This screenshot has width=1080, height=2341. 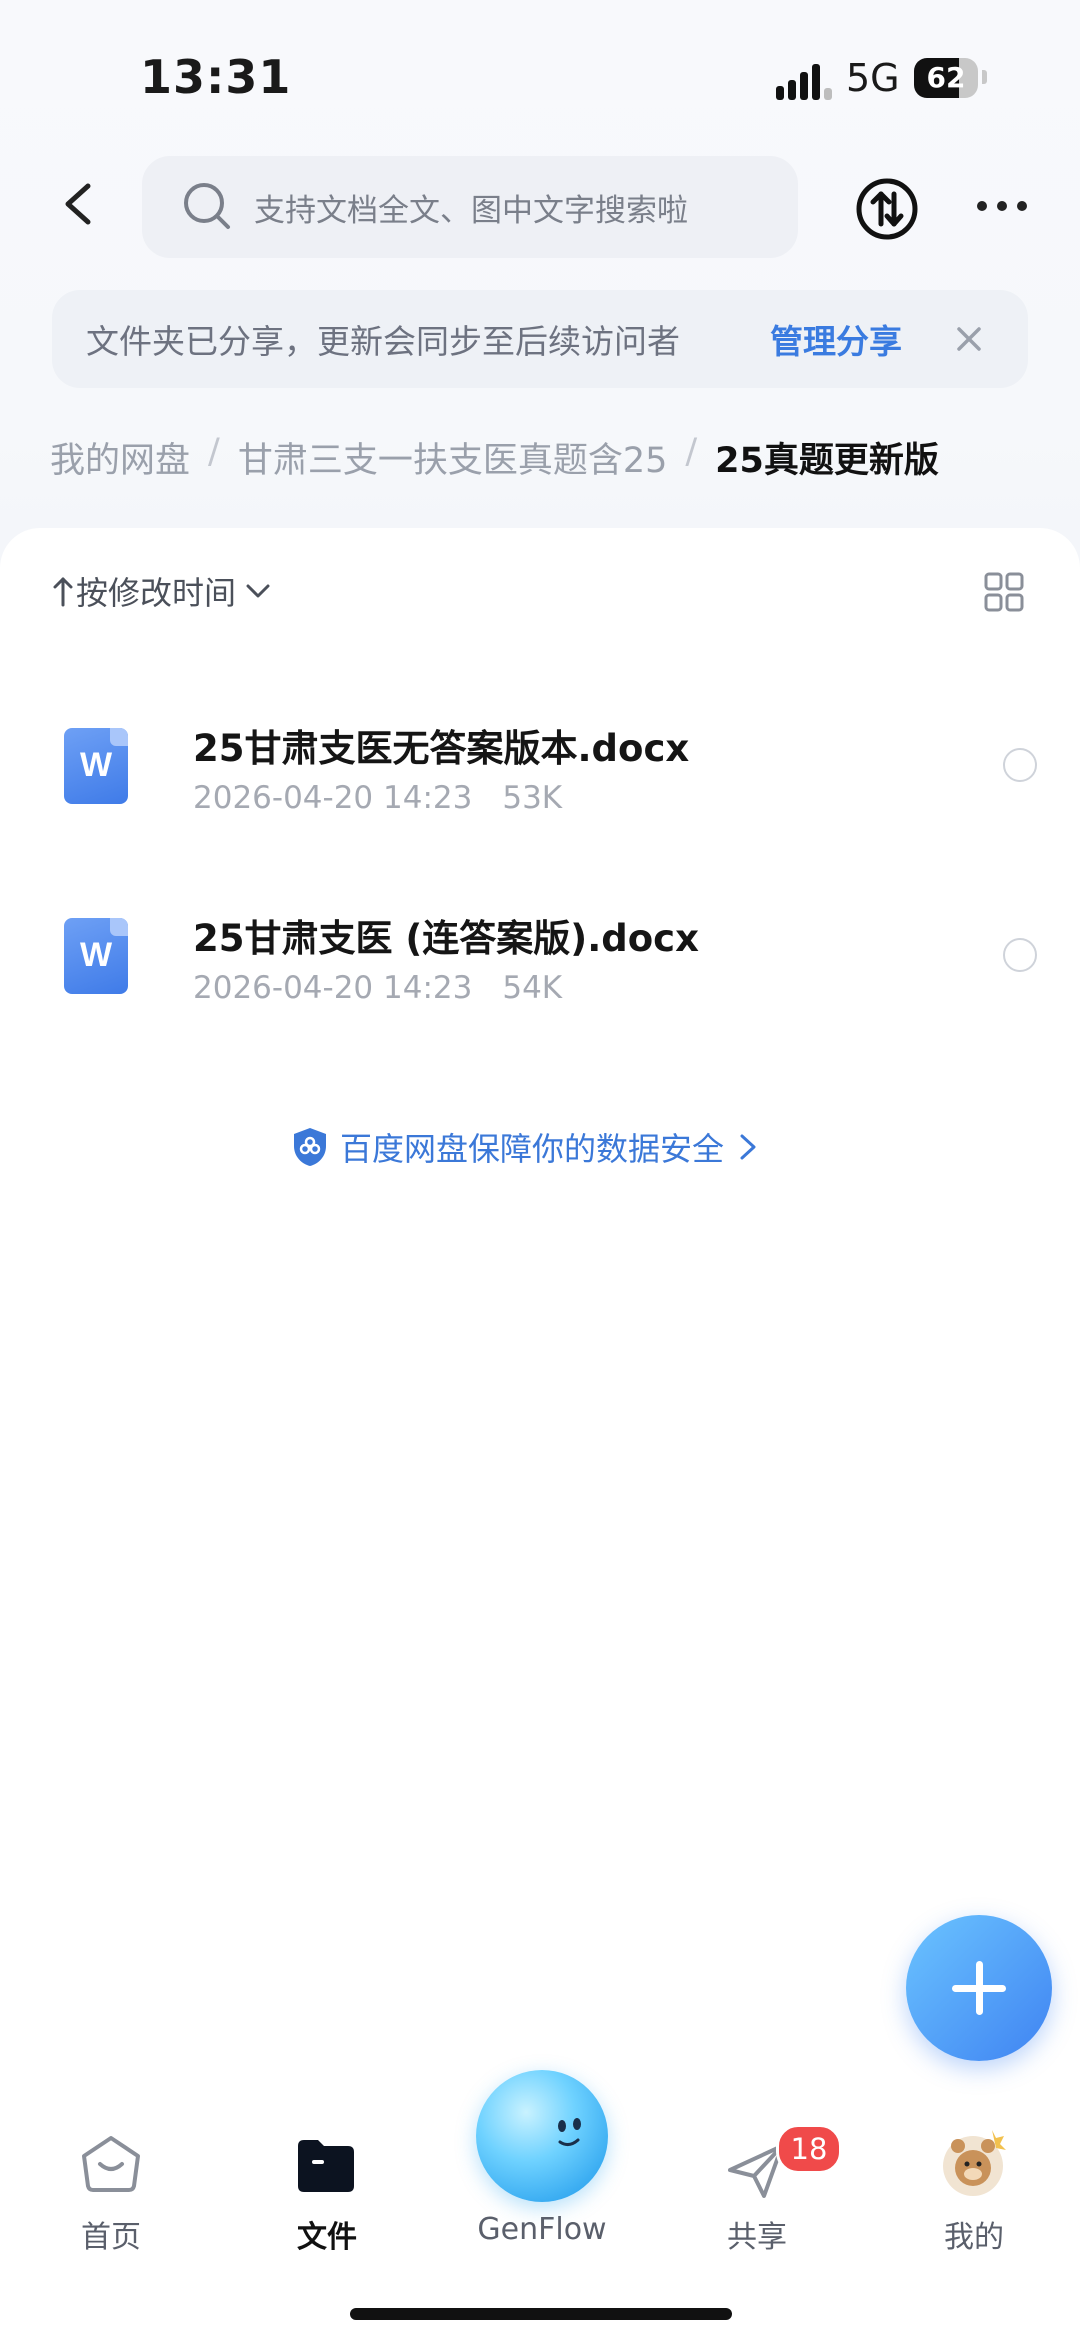 I want to click on chevron-down-icon, so click(x=258, y=591).